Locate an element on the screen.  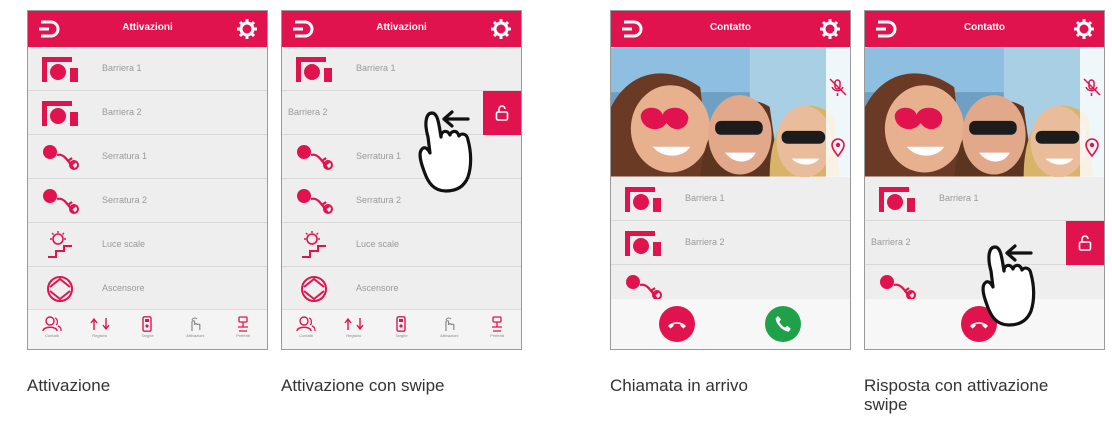
caption-chiamata-in-arrivo: Chiamata in arrivo is located at coordinates (679, 385).